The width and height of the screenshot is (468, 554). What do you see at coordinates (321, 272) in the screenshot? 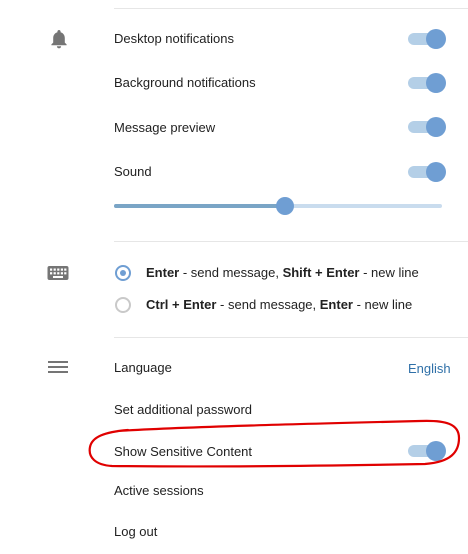
I see `shortcut-key: Shift + Enter` at bounding box center [321, 272].